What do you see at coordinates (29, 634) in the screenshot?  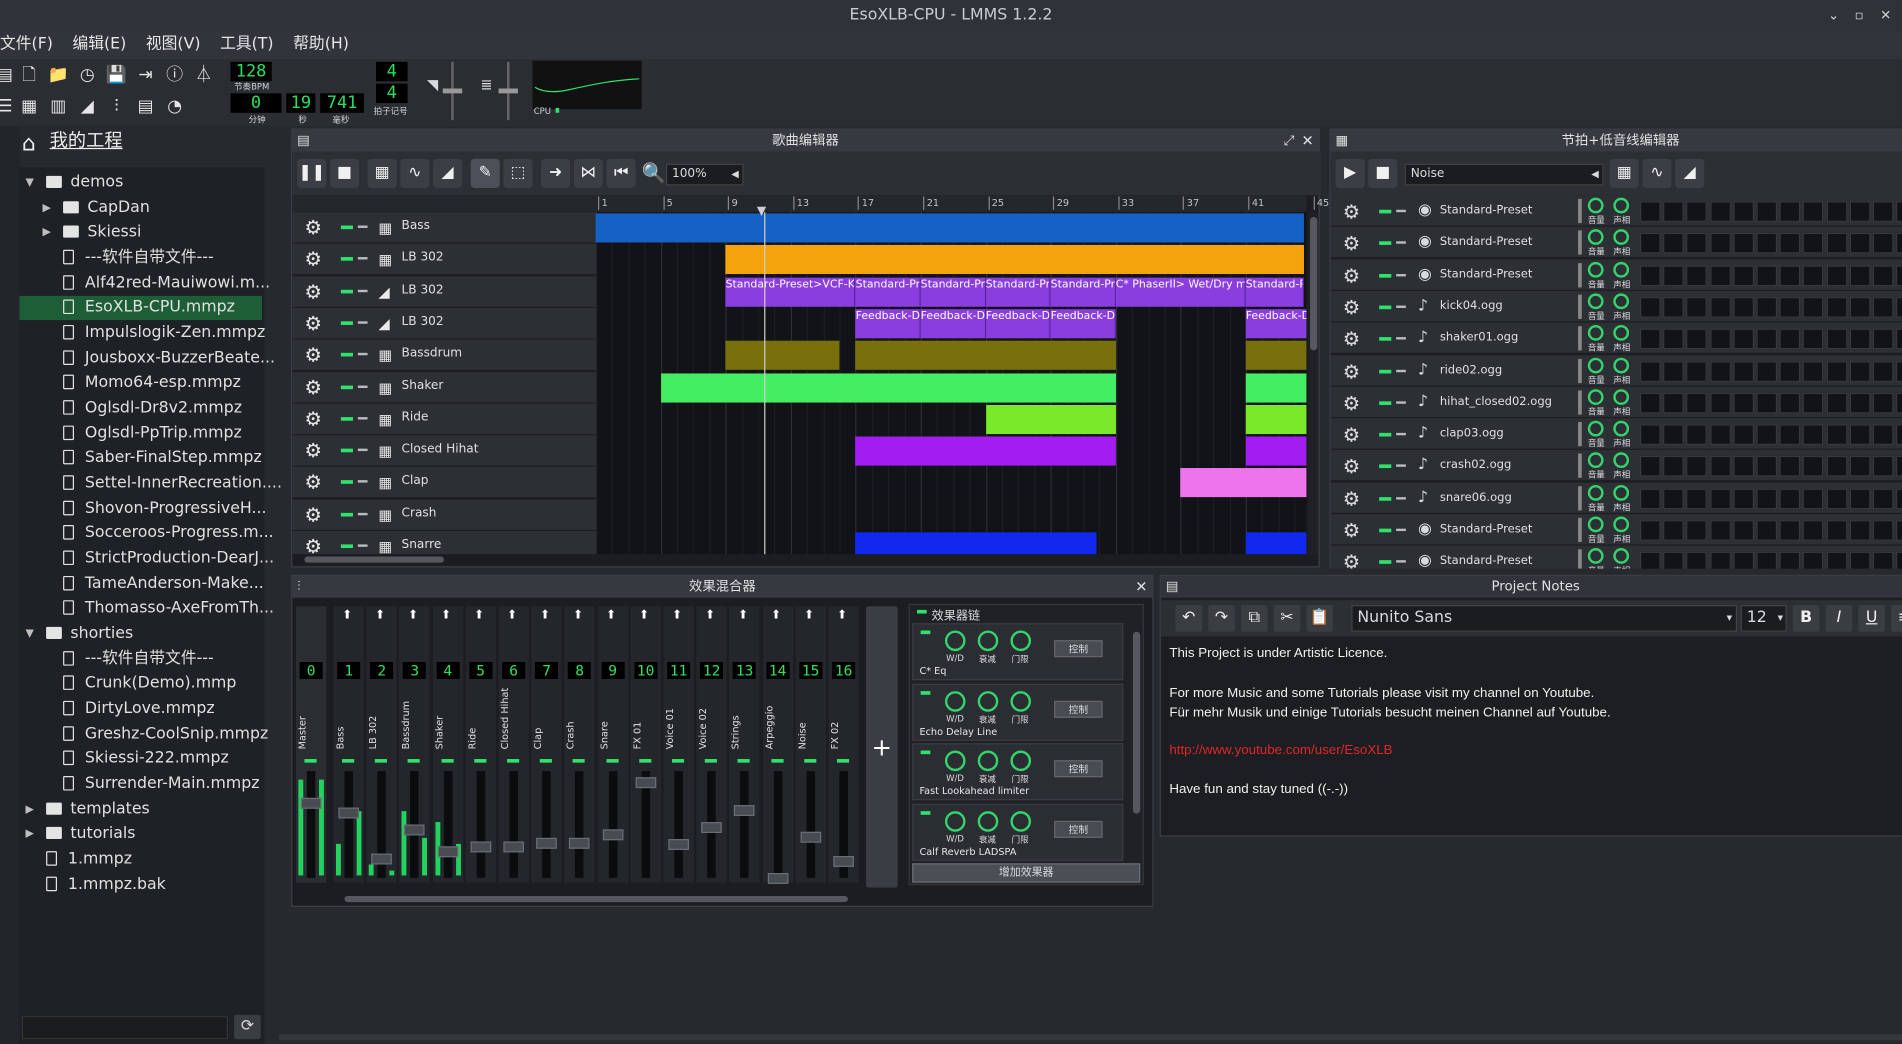 I see `chevron-down-icon: ▼` at bounding box center [29, 634].